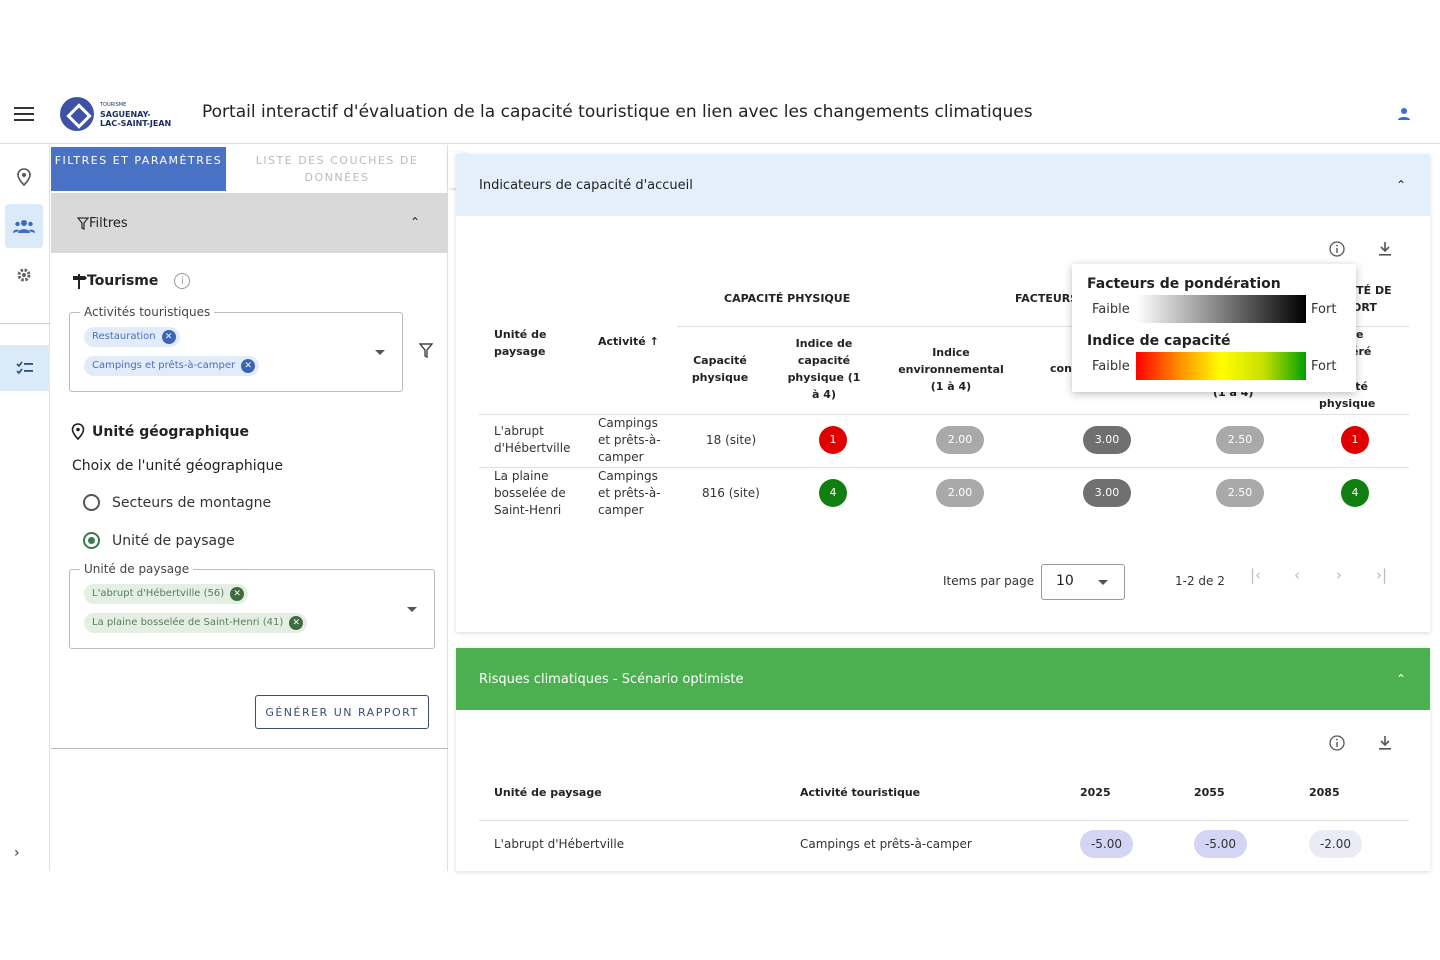 The image size is (1440, 960). Describe the element at coordinates (166, 594) in the screenshot. I see `unit-chip: L'abrupt d'Hébertville (56) ✕` at that location.